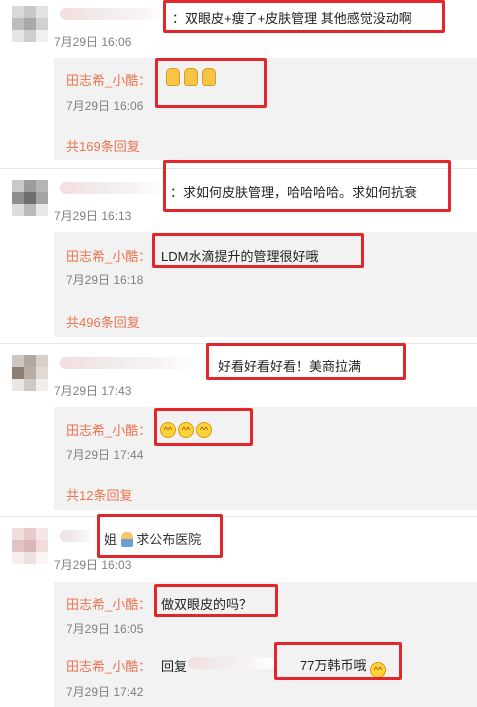 The width and height of the screenshot is (477, 707). Describe the element at coordinates (105, 106) in the screenshot. I see `reply-date: 7月29日 16:06` at that location.